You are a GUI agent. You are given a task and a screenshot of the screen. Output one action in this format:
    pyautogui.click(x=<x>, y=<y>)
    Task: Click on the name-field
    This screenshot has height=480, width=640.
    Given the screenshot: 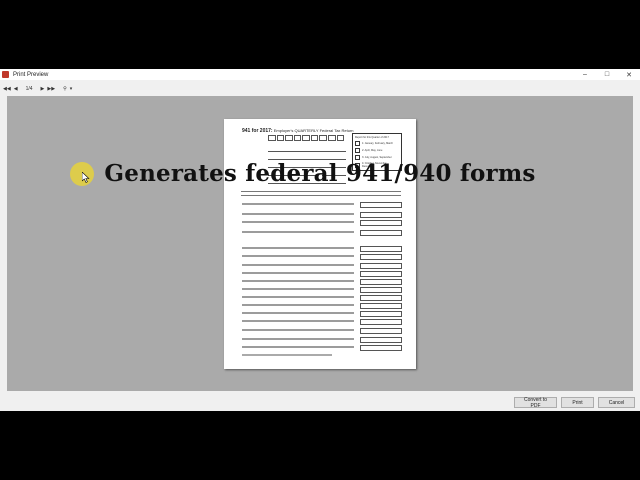 What is the action you would take?
    pyautogui.click(x=307, y=149)
    